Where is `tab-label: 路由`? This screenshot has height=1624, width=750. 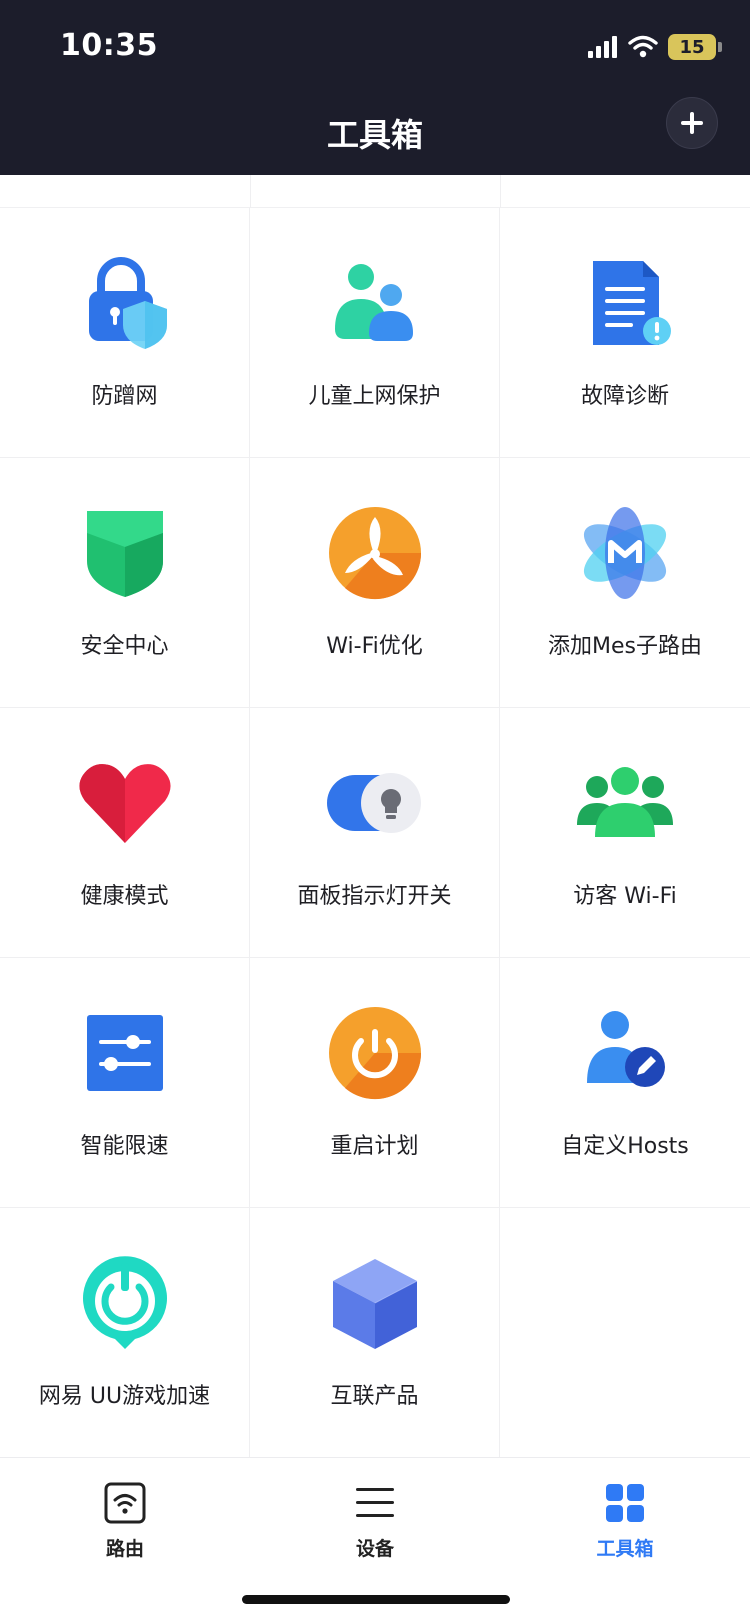 tab-label: 路由 is located at coordinates (124, 1549).